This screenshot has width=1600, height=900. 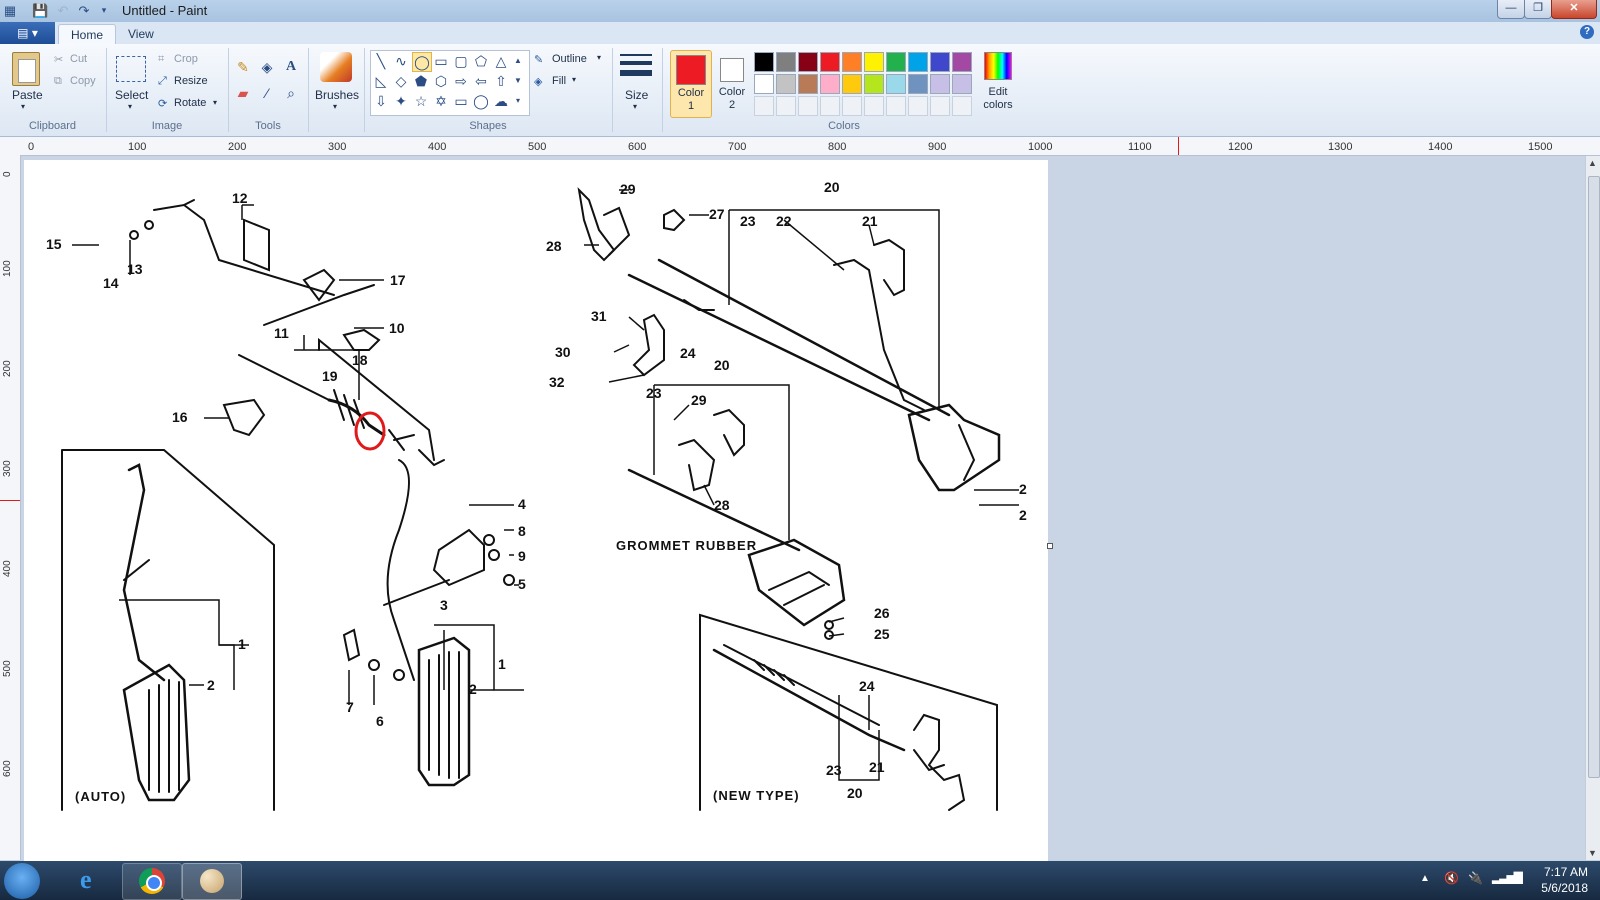 What do you see at coordinates (461, 61) in the screenshot?
I see `rounded-rectangle-shape-icon: ▢` at bounding box center [461, 61].